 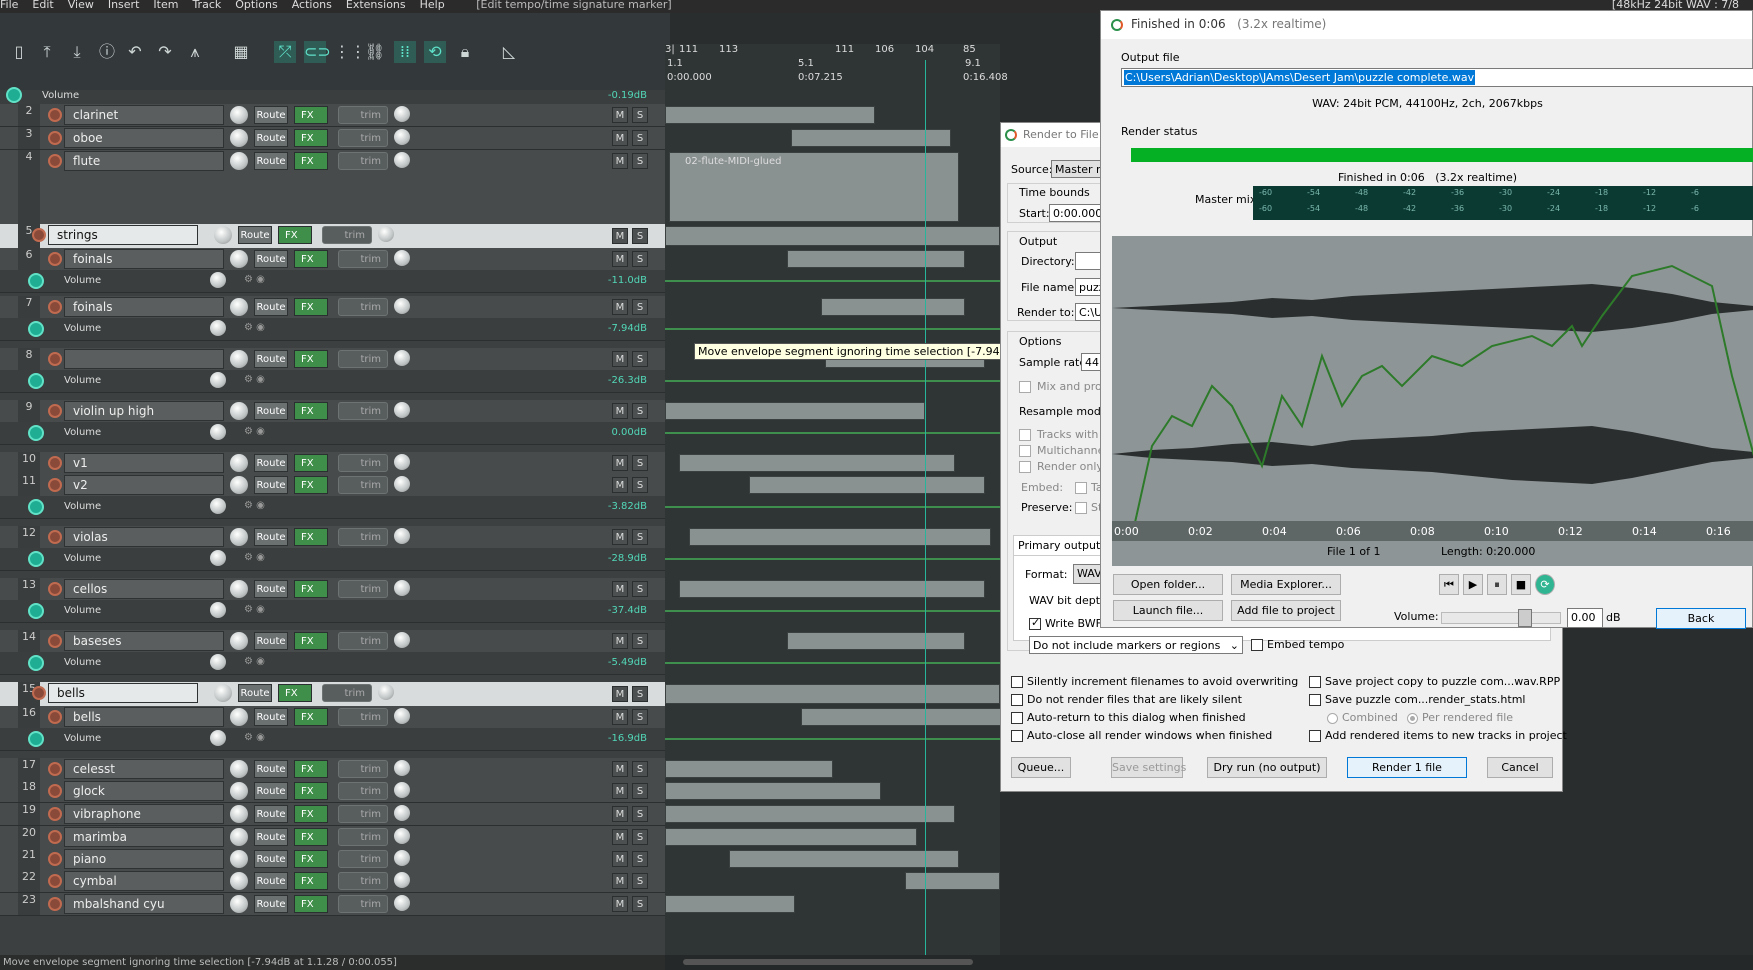 I want to click on track-name: v1, so click(x=144, y=463).